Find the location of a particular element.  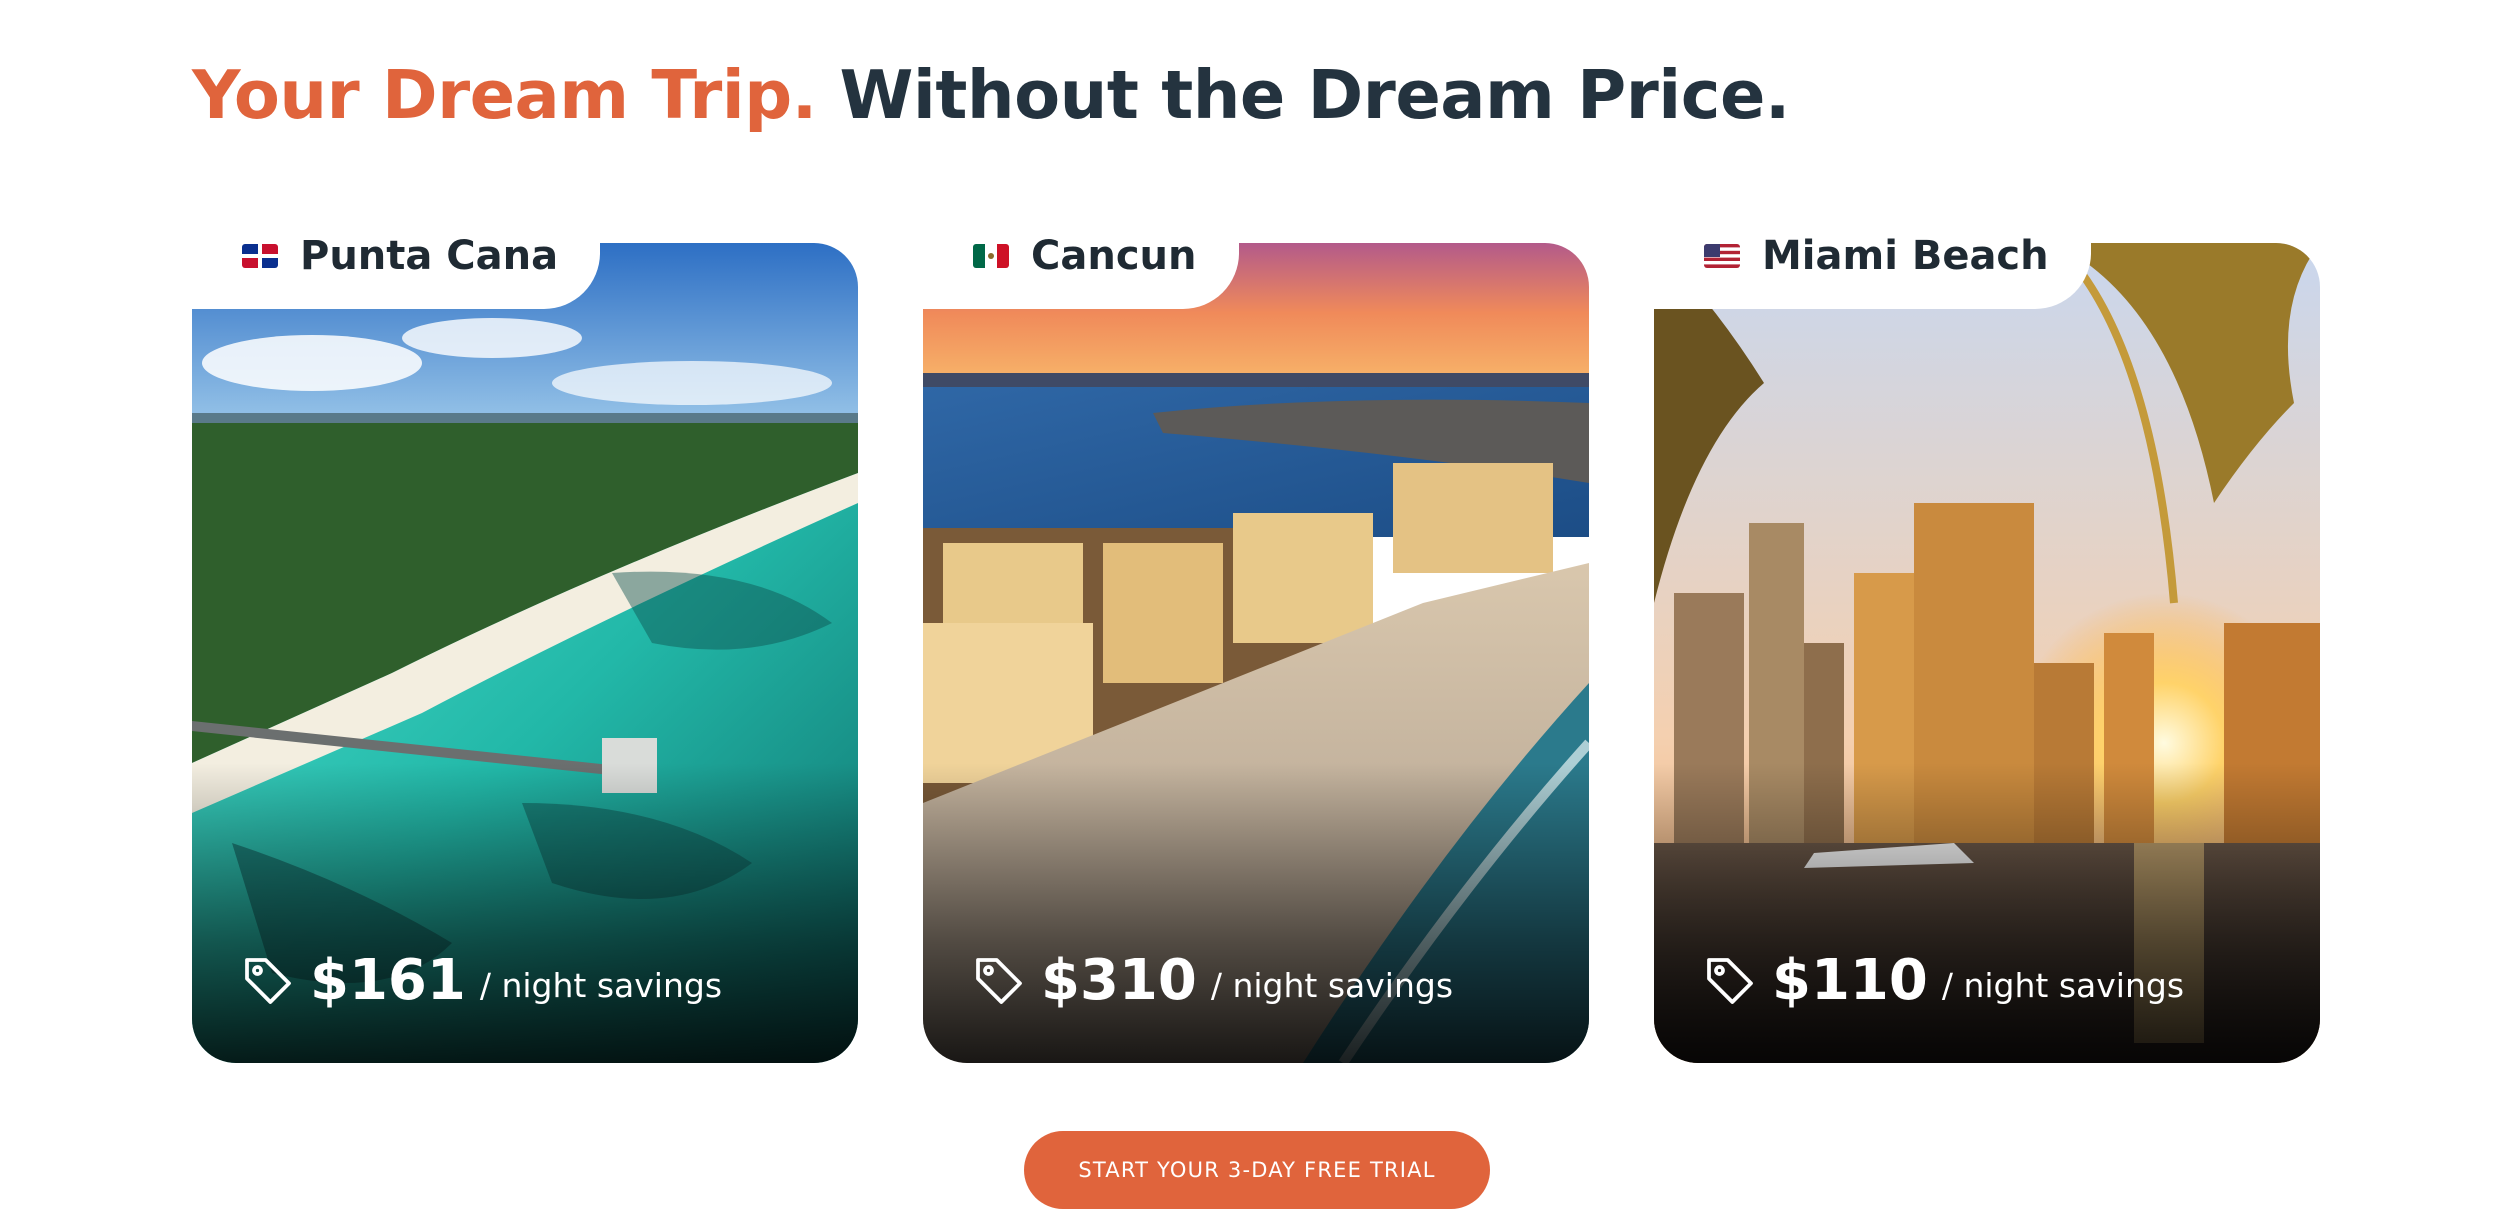

headline-accent: Your Dream Trip. is located at coordinates (504, 95).